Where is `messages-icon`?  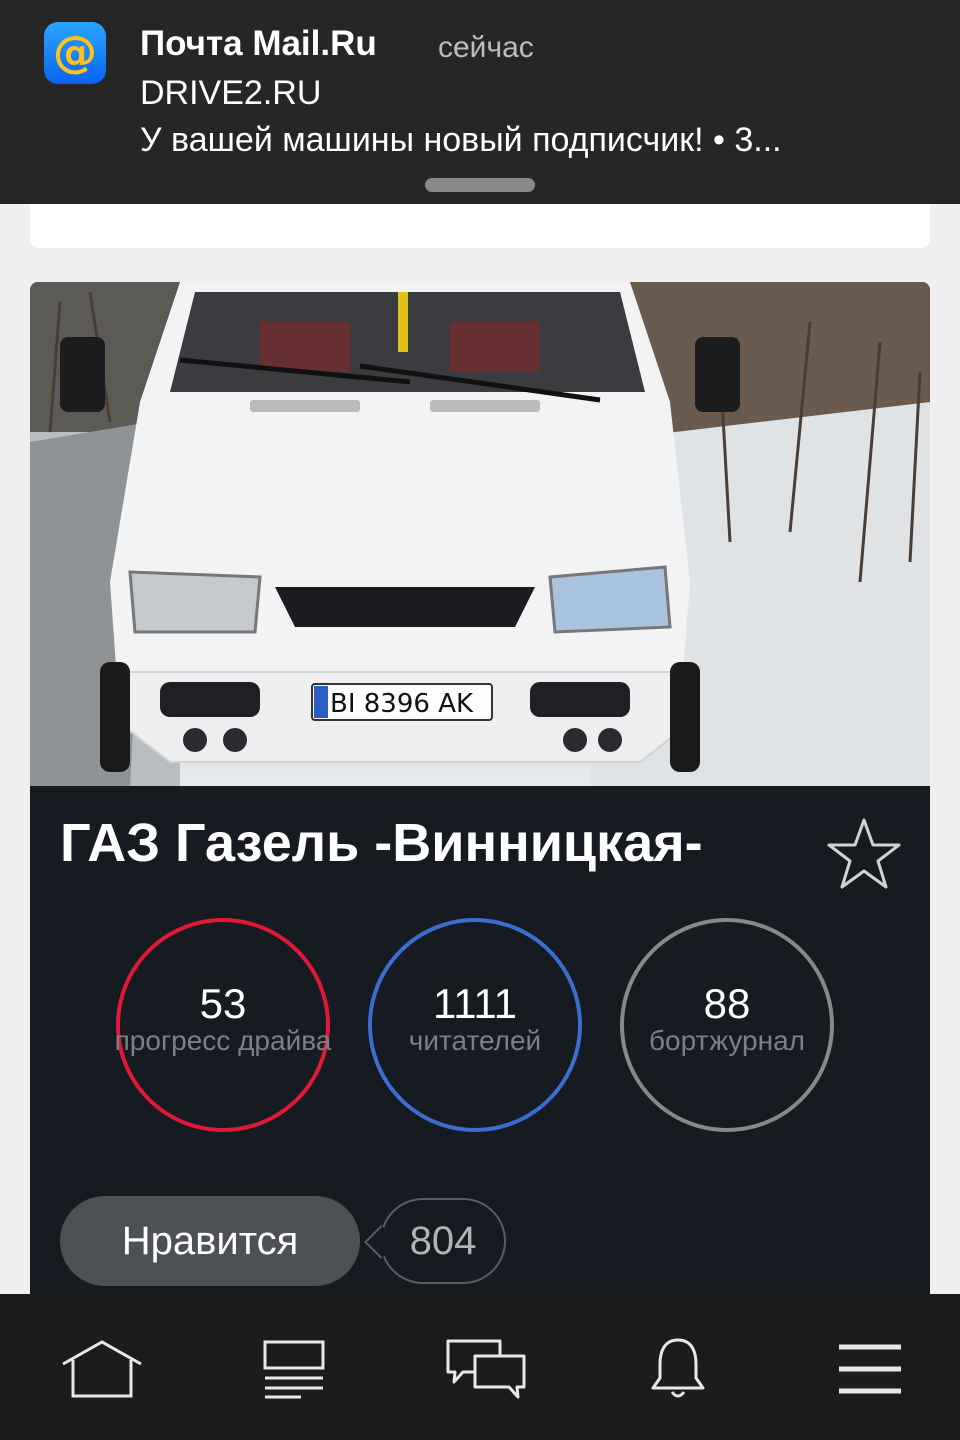 messages-icon is located at coordinates (486, 1369).